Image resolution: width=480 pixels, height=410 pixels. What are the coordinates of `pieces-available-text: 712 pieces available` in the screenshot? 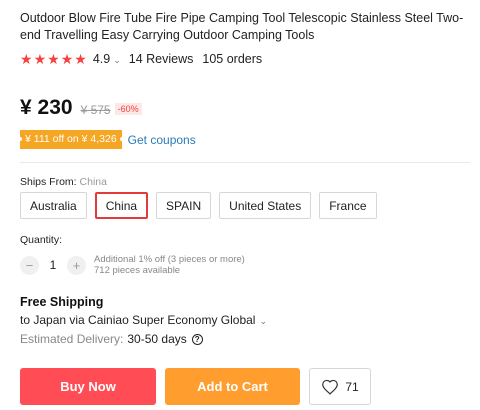 It's located at (137, 270).